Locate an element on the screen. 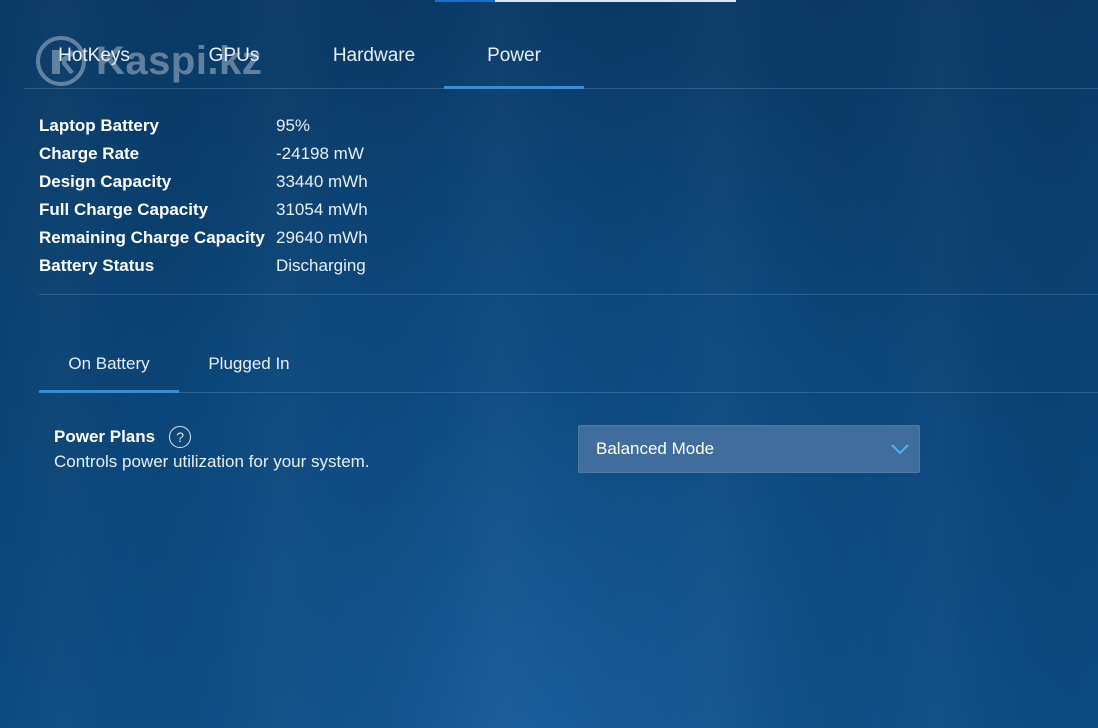 This screenshot has height=728, width=1098. tab-hardware: Hardware is located at coordinates (374, 59).